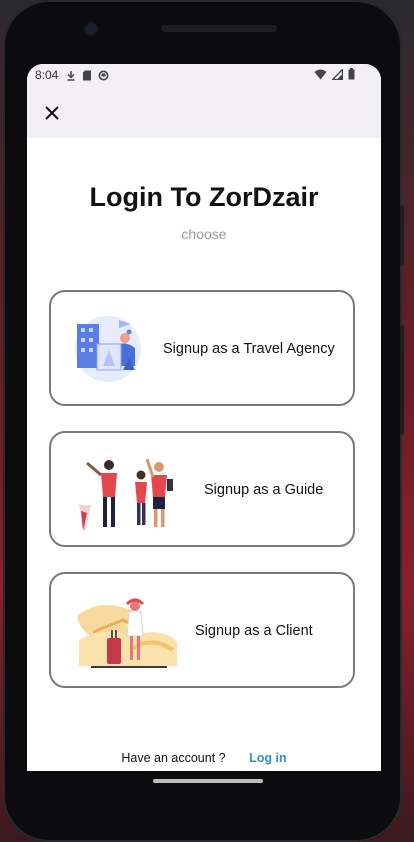  Describe the element at coordinates (351, 74) in the screenshot. I see `battery-icon` at that location.